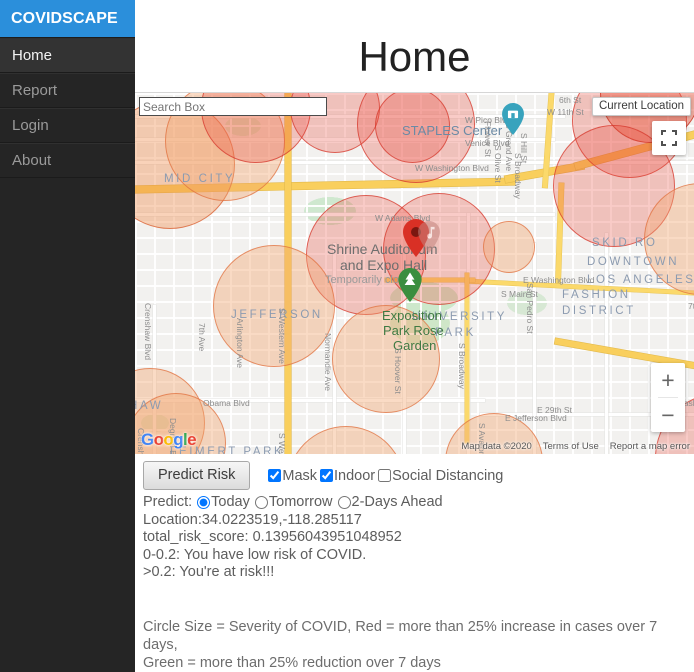 This screenshot has width=694, height=672. What do you see at coordinates (300, 502) in the screenshot?
I see `radio-tomorrow-label: Tomorrow` at bounding box center [300, 502].